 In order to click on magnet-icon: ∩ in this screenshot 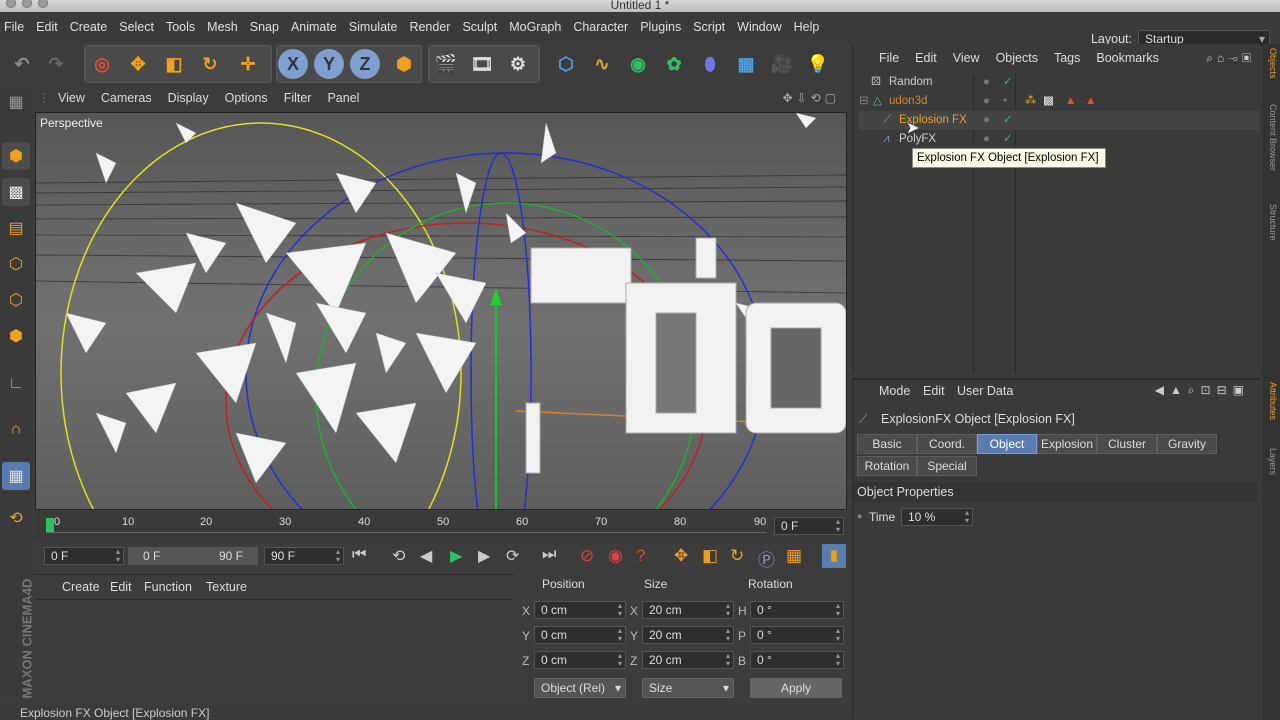, I will do `click(16, 430)`.